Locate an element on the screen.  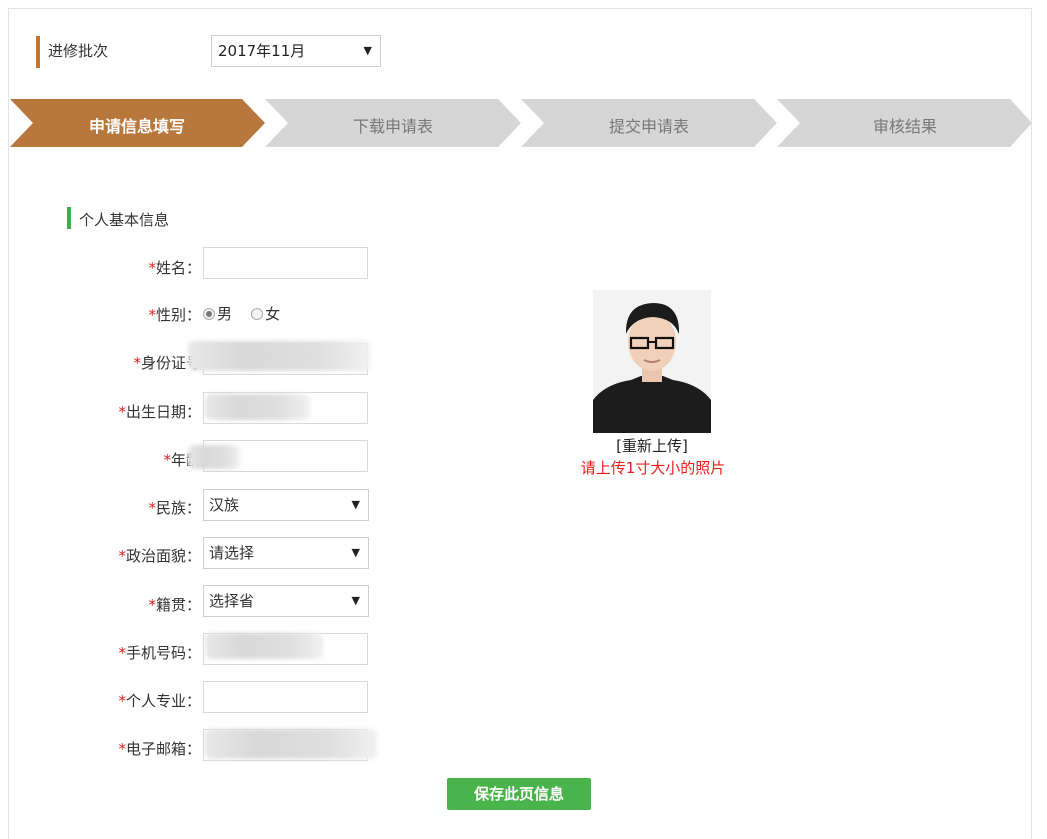
id-redaction is located at coordinates (279, 356).